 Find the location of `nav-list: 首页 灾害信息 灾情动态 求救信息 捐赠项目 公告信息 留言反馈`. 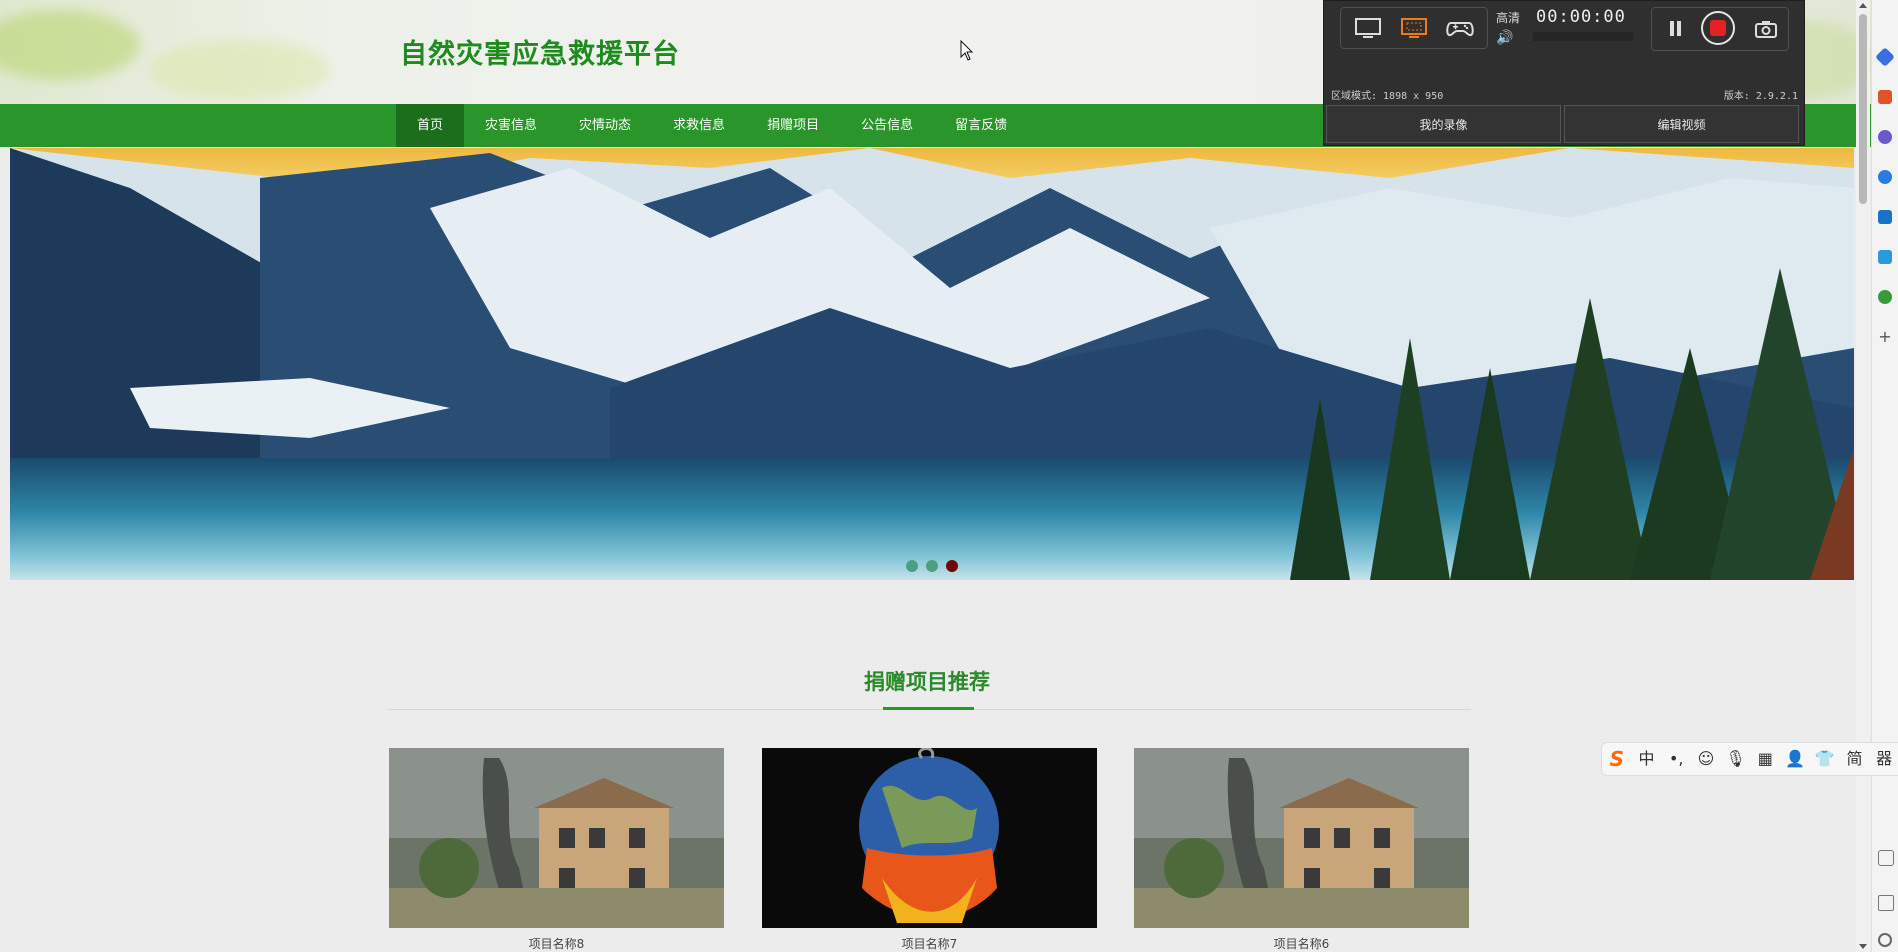

nav-list: 首页 灾害信息 灾情动态 求救信息 捐赠项目 公告信息 留言反馈 is located at coordinates (712, 125).